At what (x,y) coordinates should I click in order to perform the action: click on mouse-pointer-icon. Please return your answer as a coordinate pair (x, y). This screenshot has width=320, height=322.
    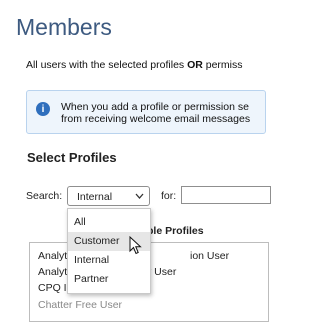
    Looking at the image, I should click on (136, 245).